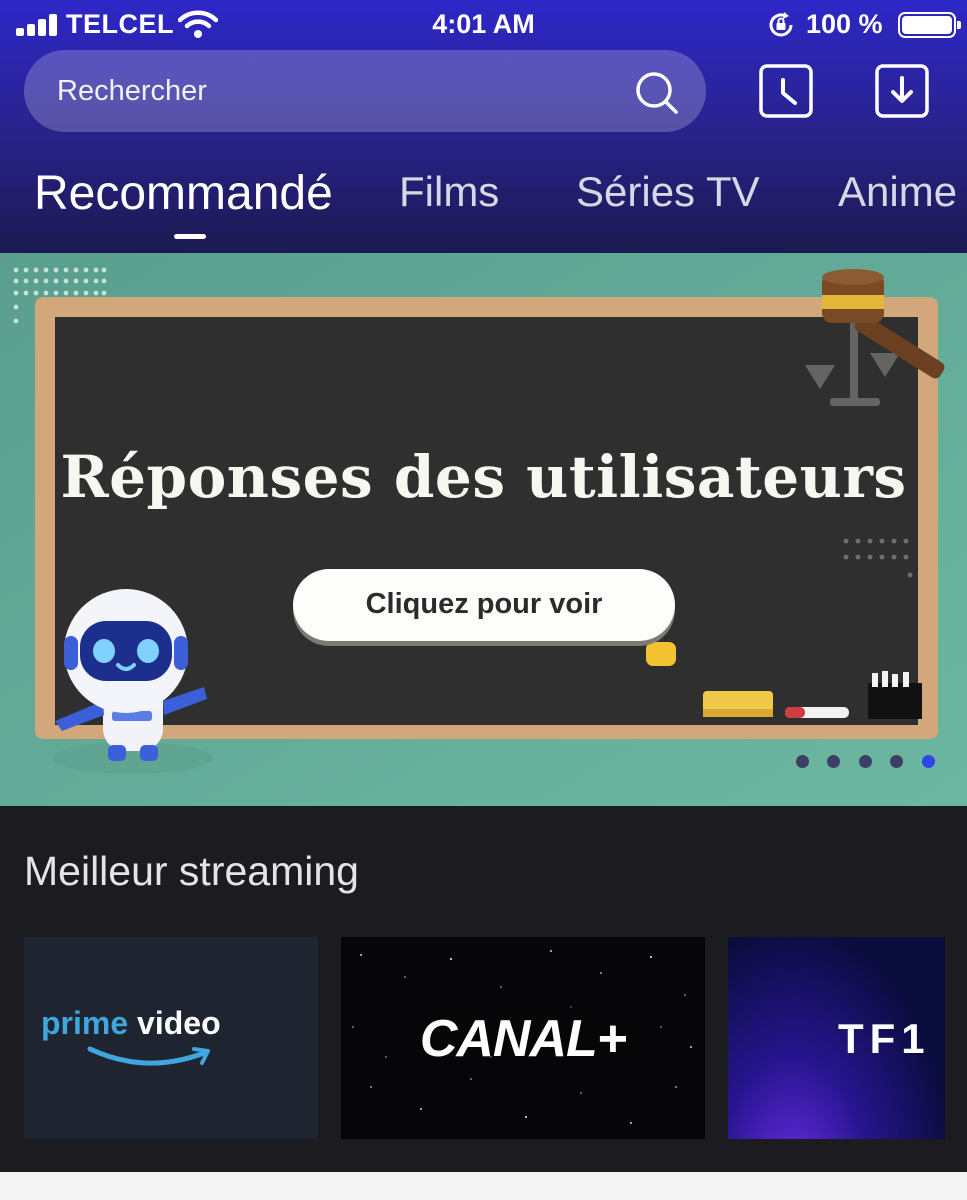  What do you see at coordinates (483, 1186) in the screenshot?
I see `next-section-peek` at bounding box center [483, 1186].